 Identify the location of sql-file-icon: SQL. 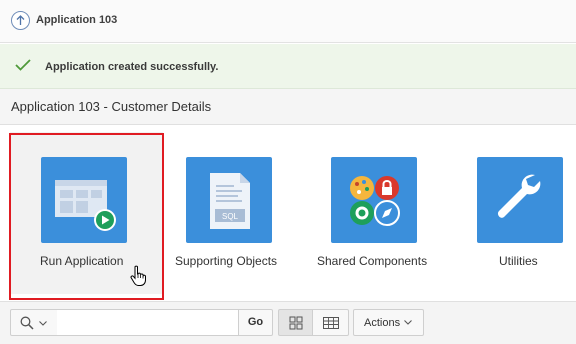
(229, 200).